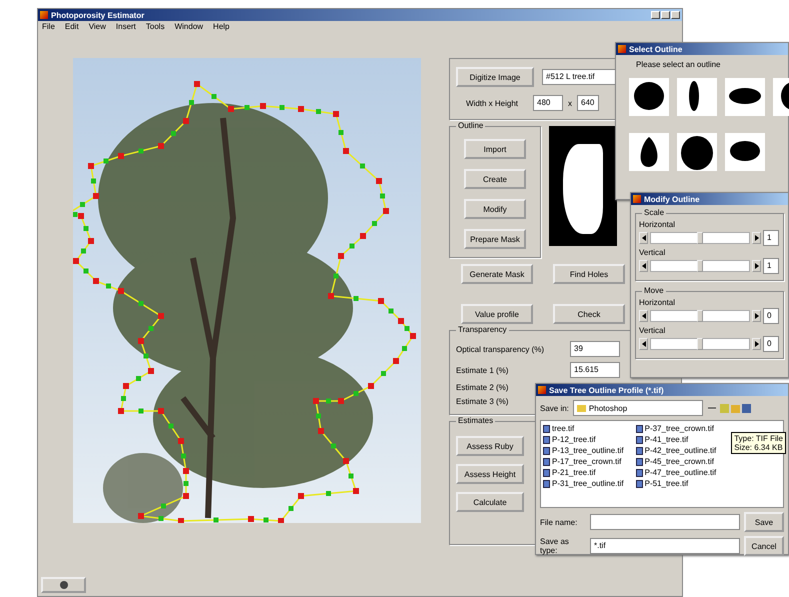  What do you see at coordinates (495, 209) in the screenshot?
I see `outline-button: Modify` at bounding box center [495, 209].